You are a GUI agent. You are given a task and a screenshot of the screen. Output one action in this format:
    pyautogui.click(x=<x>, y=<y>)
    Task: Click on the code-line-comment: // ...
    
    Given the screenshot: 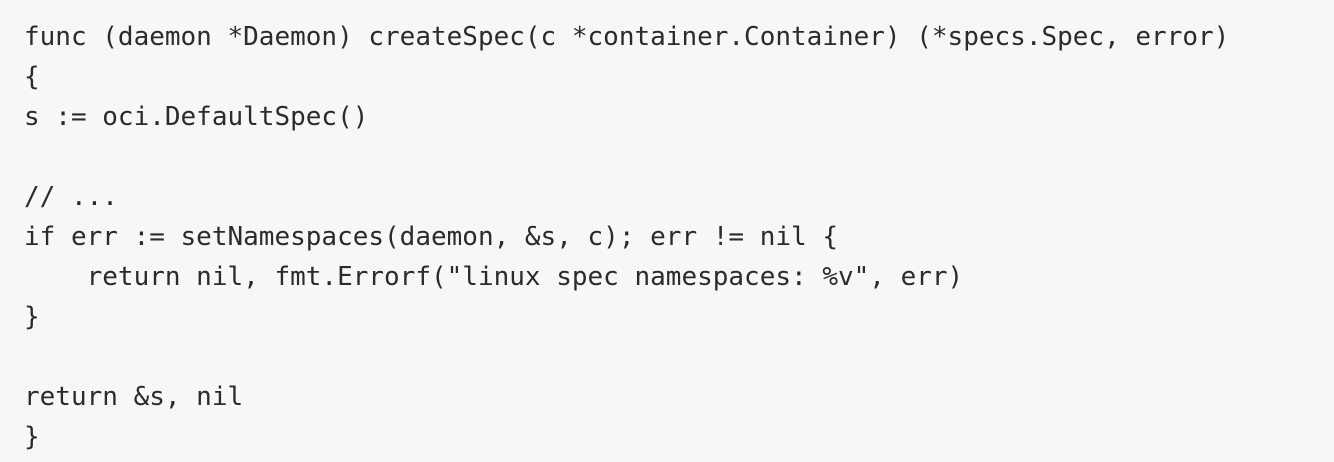 What is the action you would take?
    pyautogui.click(x=71, y=197)
    